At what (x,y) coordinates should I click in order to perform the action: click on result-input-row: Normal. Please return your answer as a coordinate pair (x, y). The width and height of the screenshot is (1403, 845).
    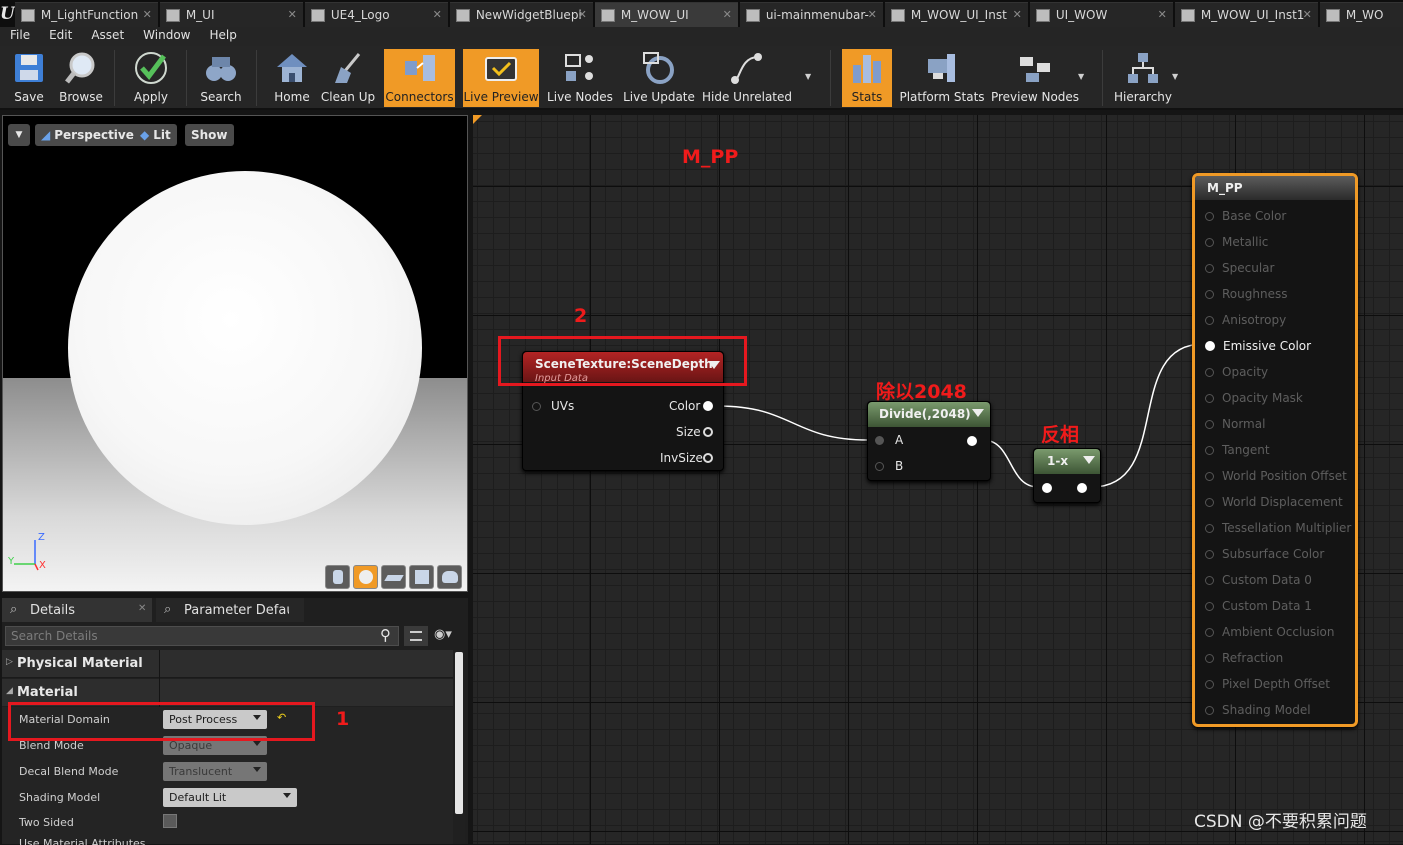
    Looking at the image, I should click on (1235, 424).